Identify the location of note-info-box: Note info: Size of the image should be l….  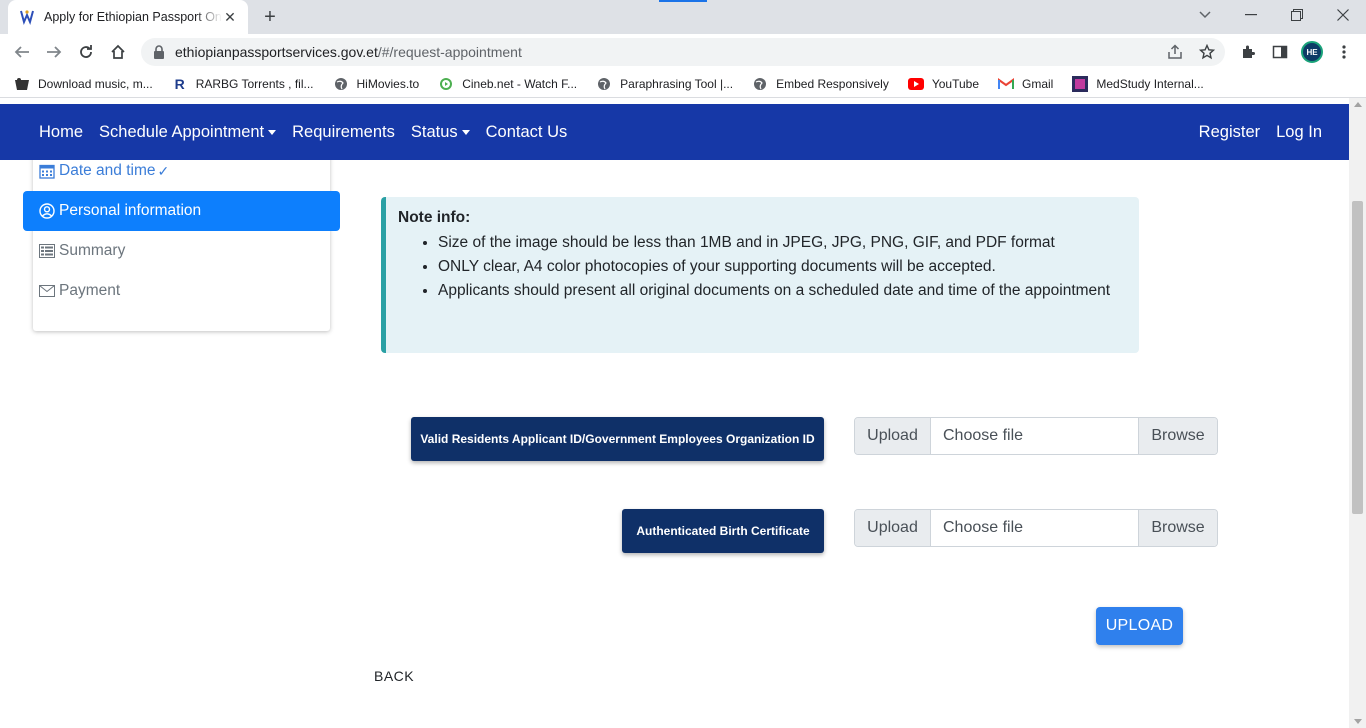
(760, 275).